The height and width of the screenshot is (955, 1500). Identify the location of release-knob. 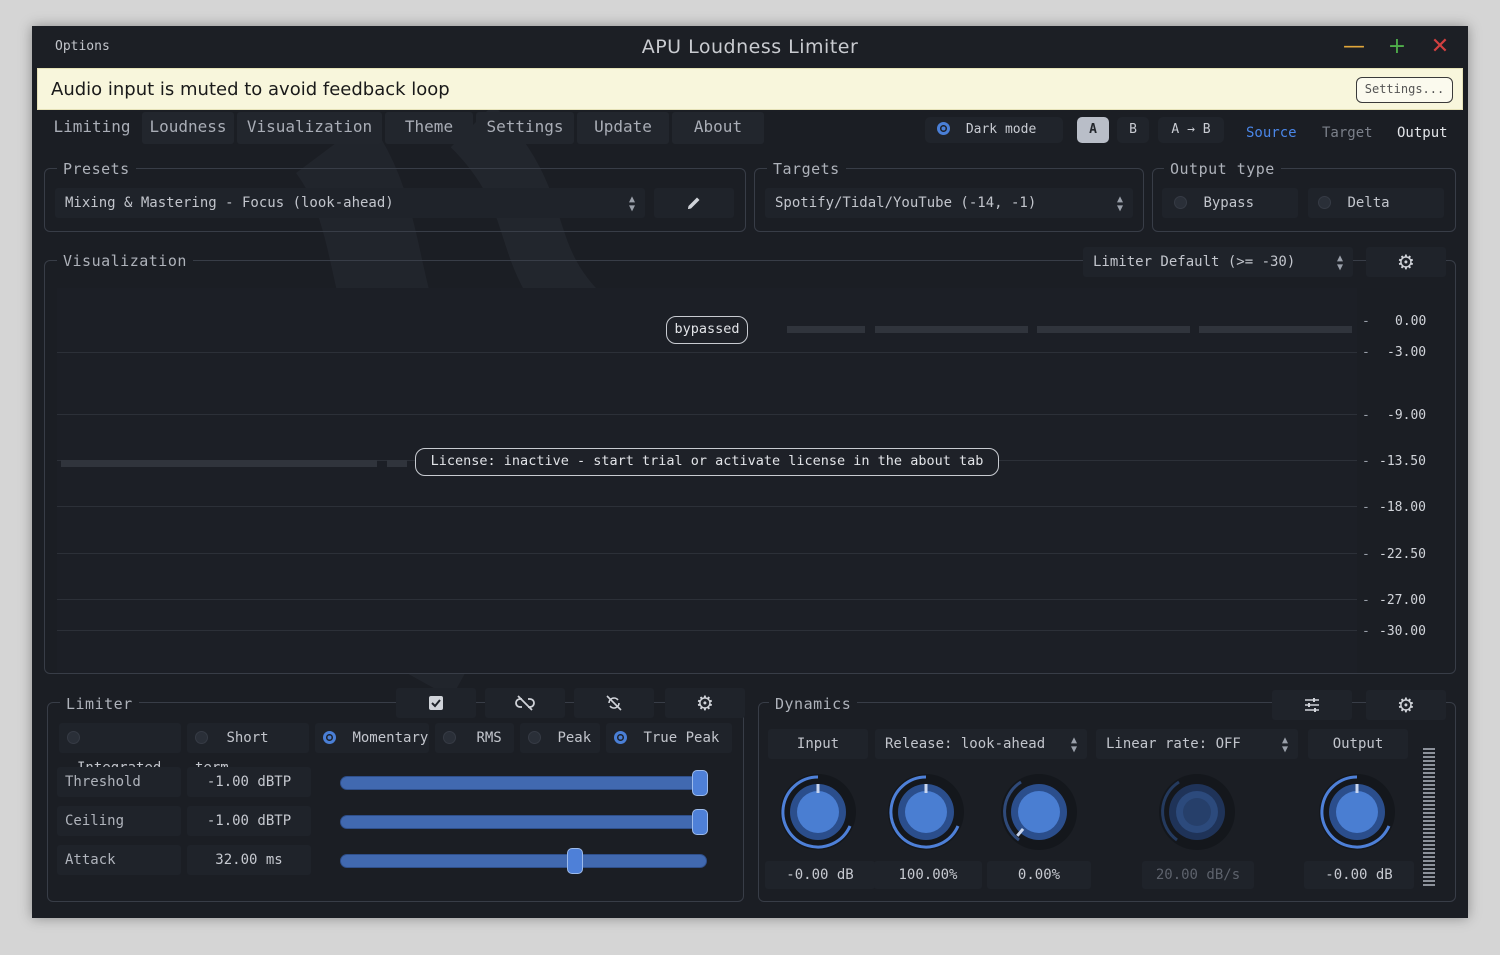
(926, 812).